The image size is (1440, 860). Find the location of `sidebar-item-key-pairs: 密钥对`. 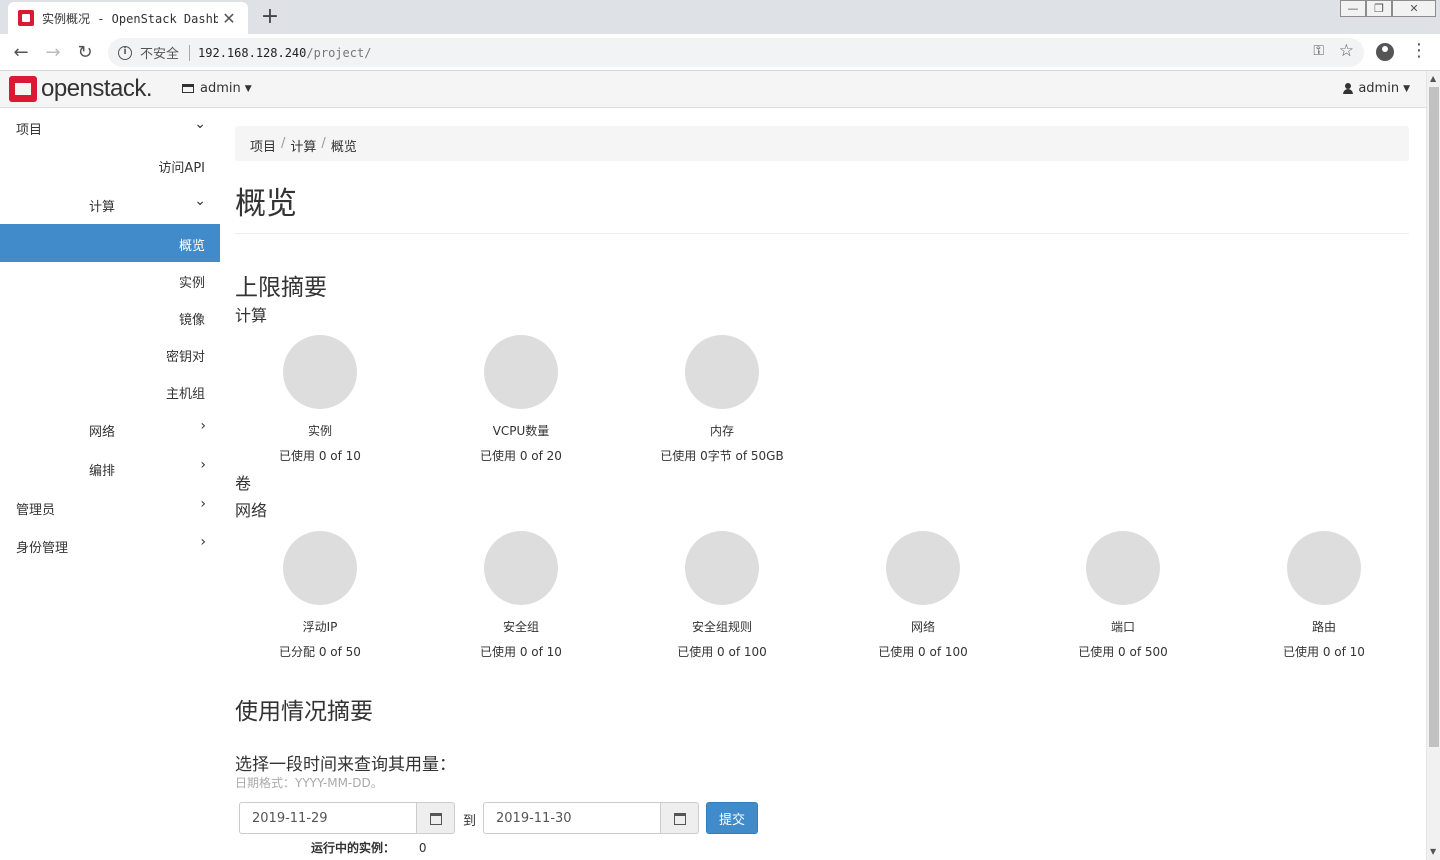

sidebar-item-key-pairs: 密钥对 is located at coordinates (110, 354).